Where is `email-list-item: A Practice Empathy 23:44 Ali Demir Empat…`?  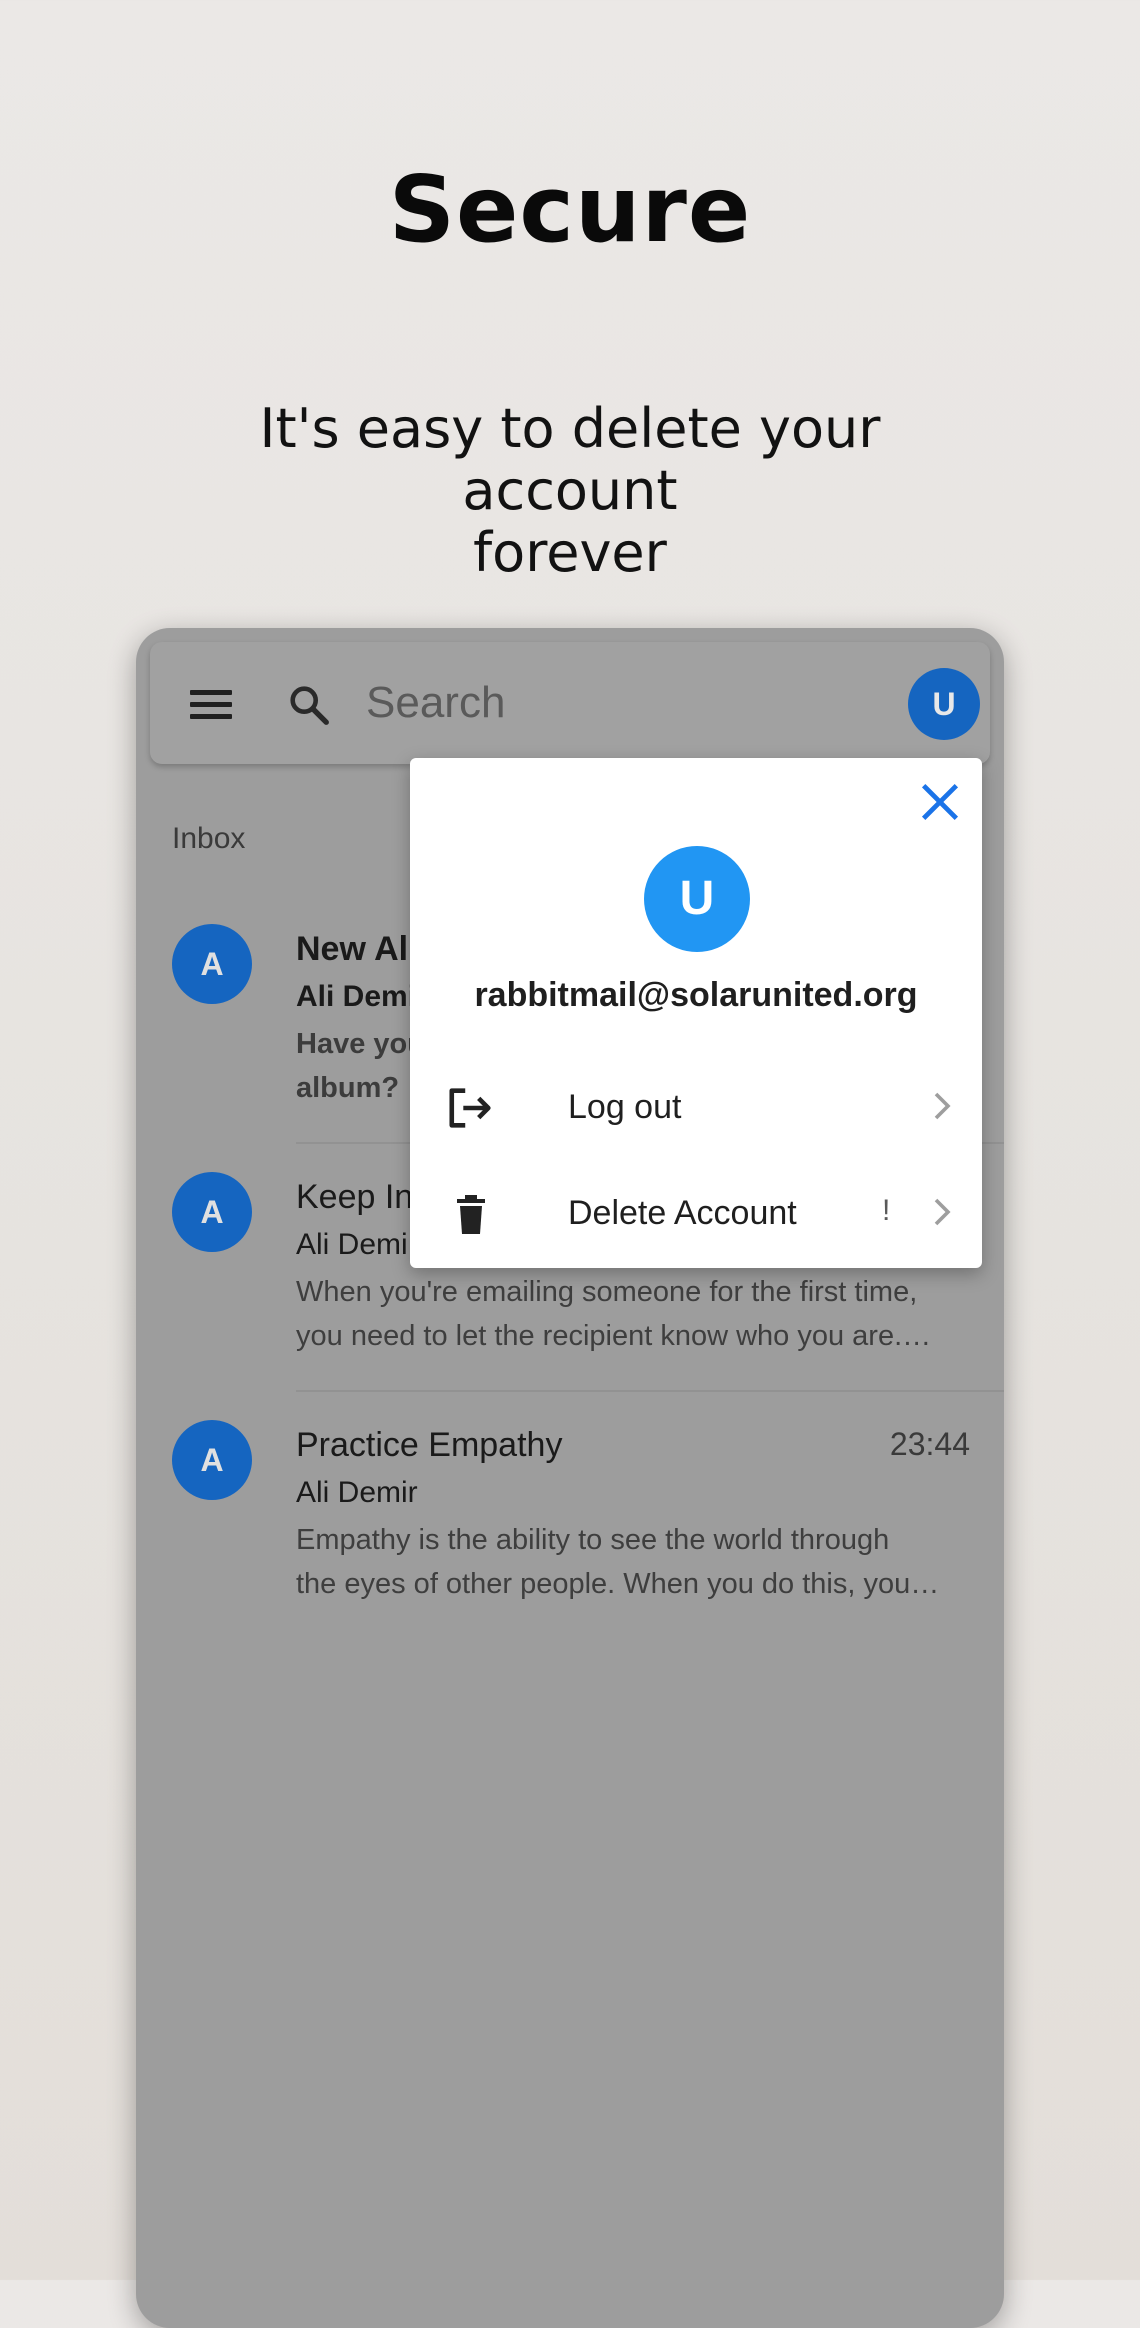
email-list-item: A Practice Empathy 23:44 Ali Demir Empat… is located at coordinates (570, 1544).